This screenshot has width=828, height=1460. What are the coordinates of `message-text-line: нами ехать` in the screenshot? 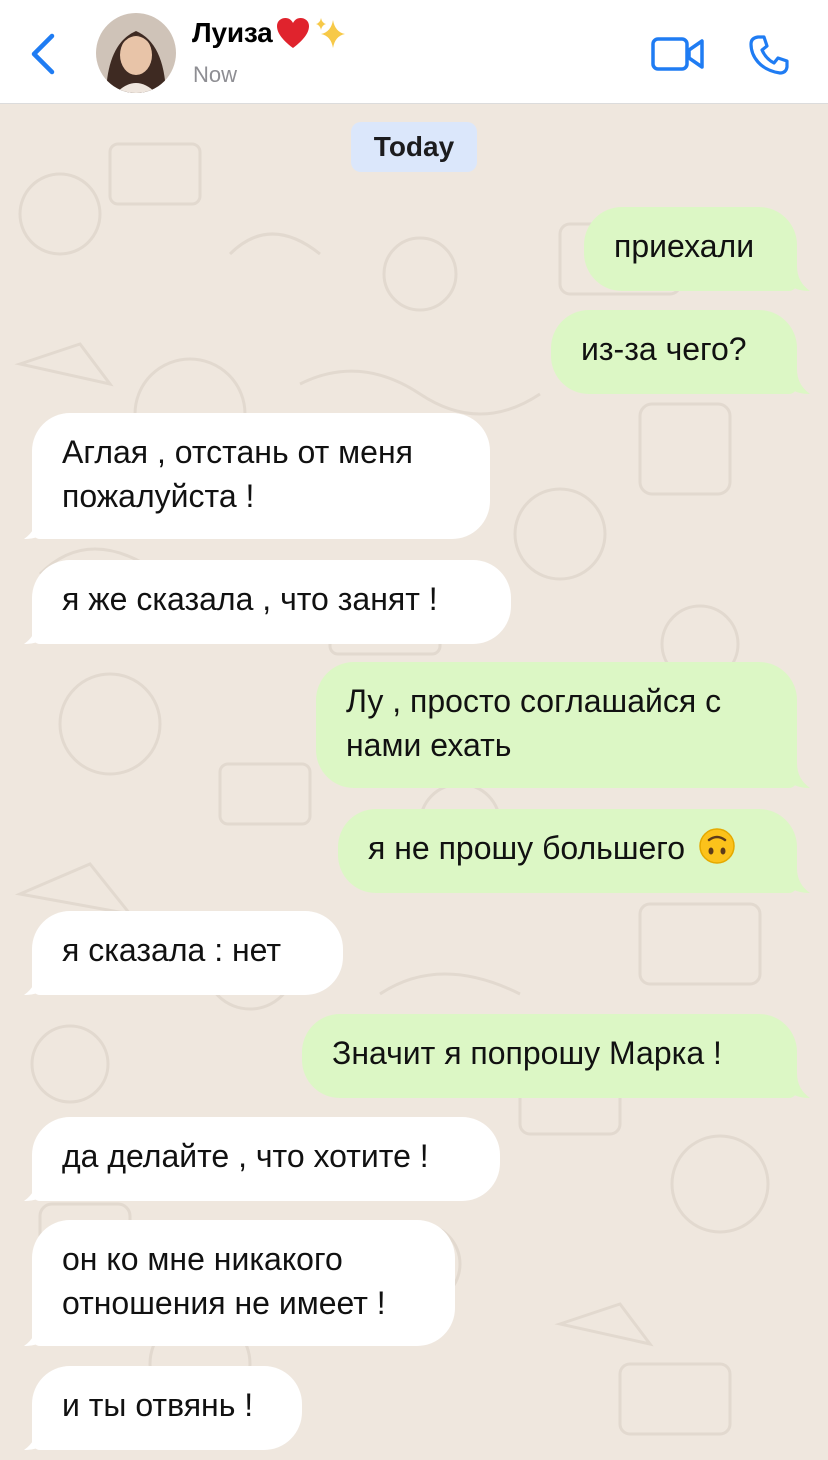 It's located at (429, 745).